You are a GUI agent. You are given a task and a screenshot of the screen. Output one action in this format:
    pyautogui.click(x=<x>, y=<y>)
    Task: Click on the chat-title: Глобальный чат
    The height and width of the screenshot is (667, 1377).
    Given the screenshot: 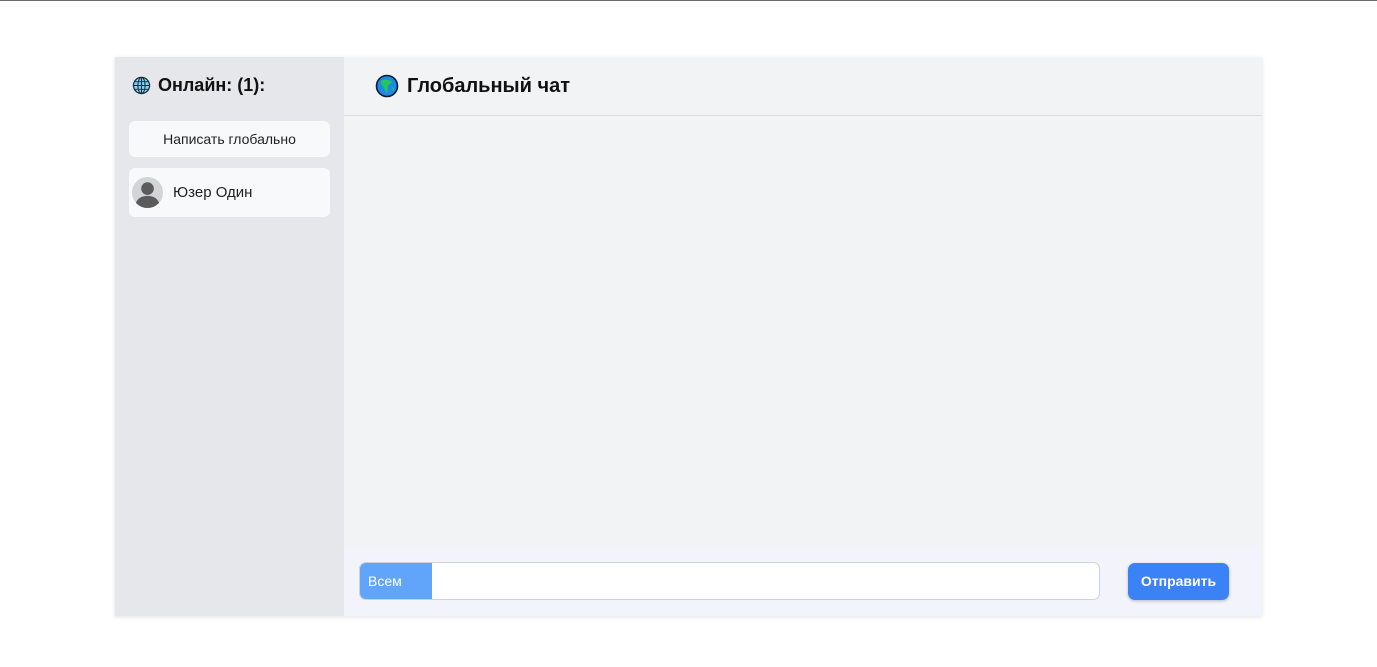 What is the action you would take?
    pyautogui.click(x=489, y=85)
    